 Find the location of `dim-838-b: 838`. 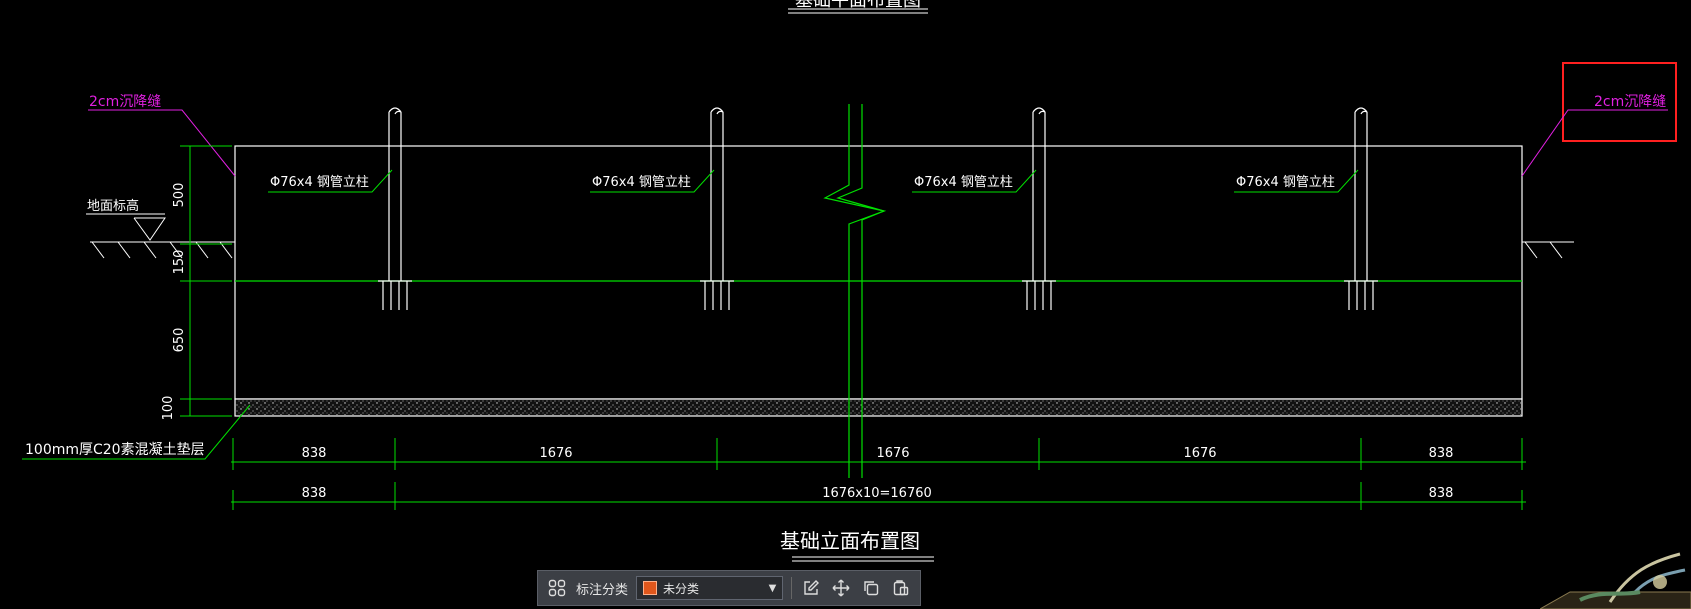

dim-838-b: 838 is located at coordinates (1441, 453).